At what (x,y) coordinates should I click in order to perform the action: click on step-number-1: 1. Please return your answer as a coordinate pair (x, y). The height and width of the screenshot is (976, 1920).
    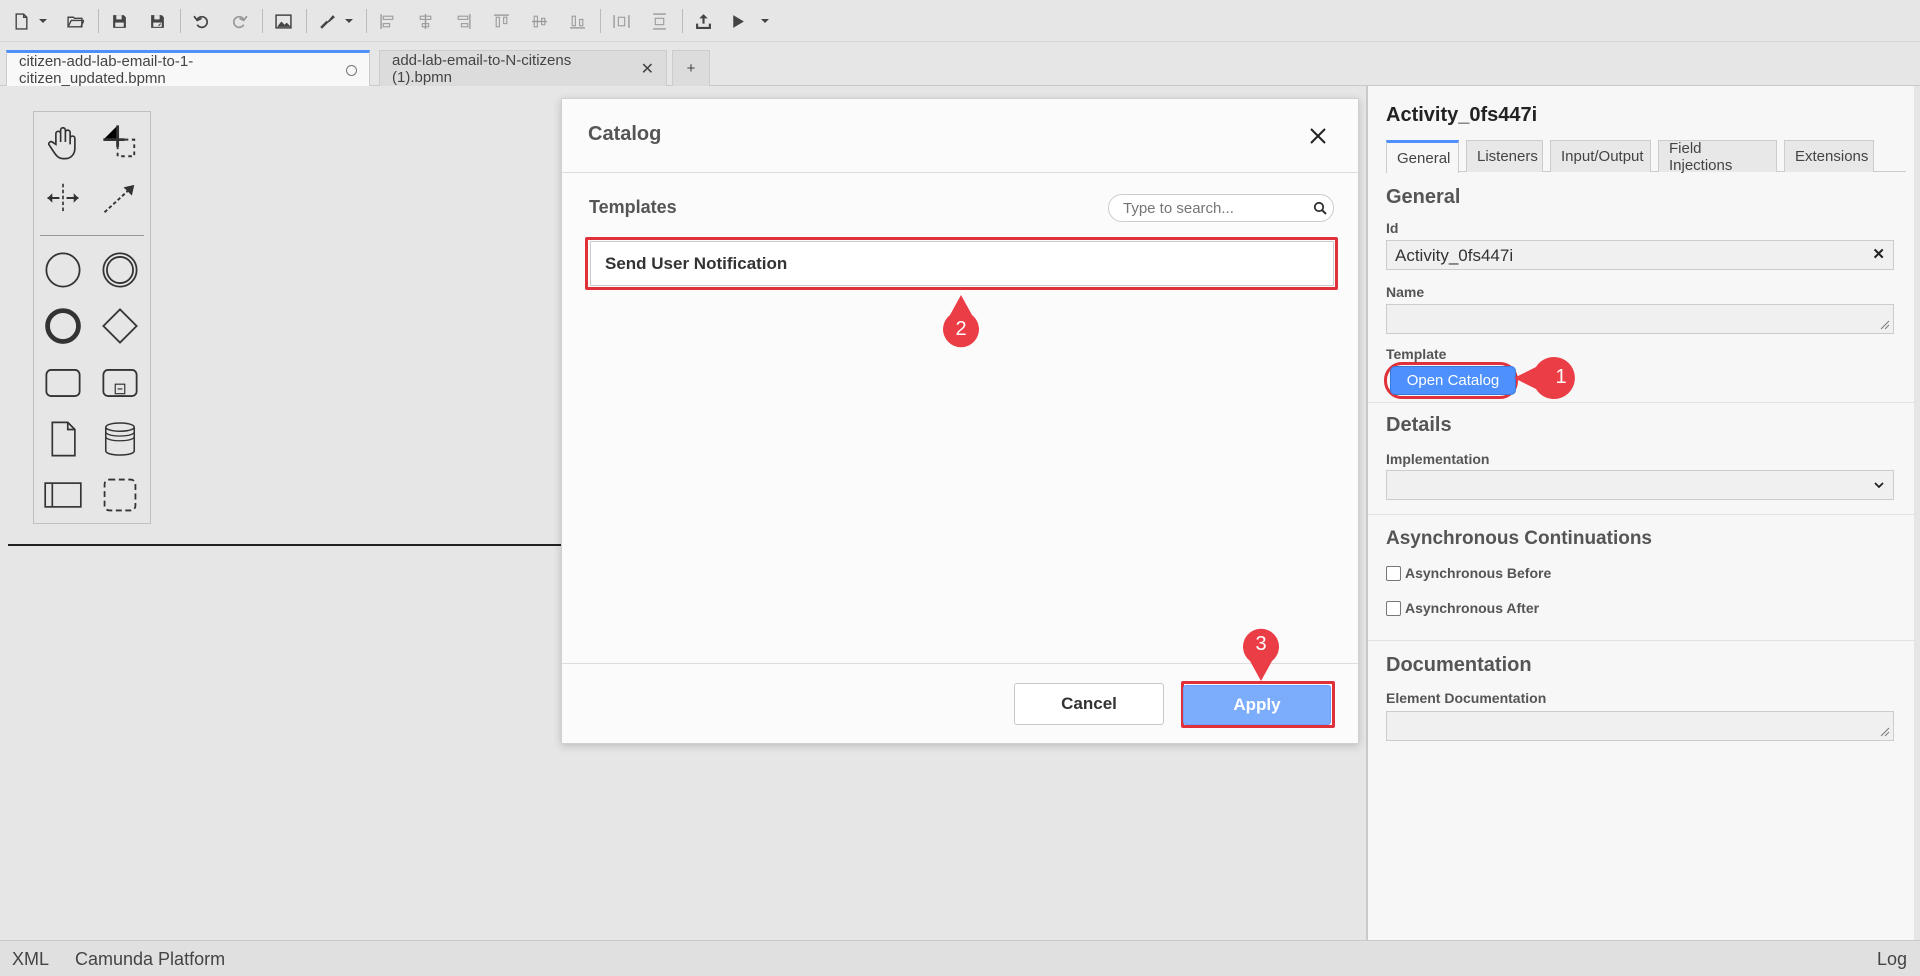
    Looking at the image, I should click on (1561, 377).